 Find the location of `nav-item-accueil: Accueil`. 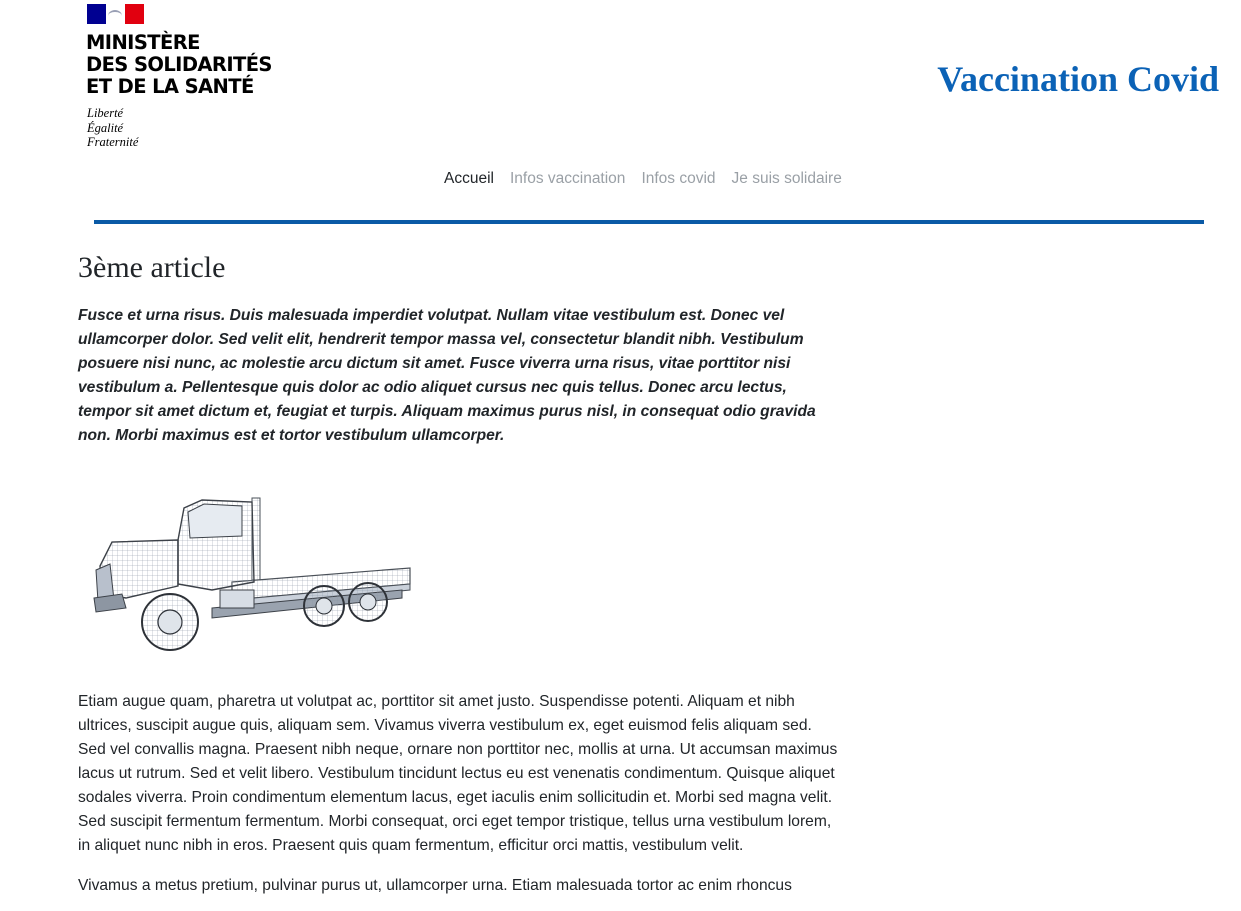

nav-item-accueil: Accueil is located at coordinates (469, 179).